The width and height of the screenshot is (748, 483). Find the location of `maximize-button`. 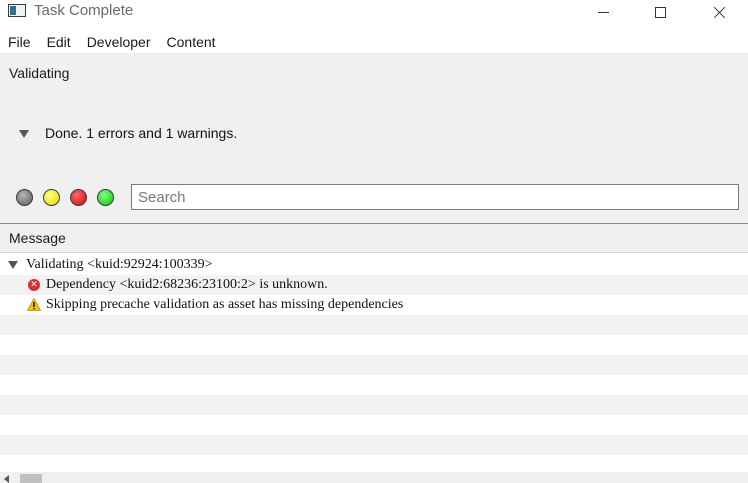

maximize-button is located at coordinates (660, 12).